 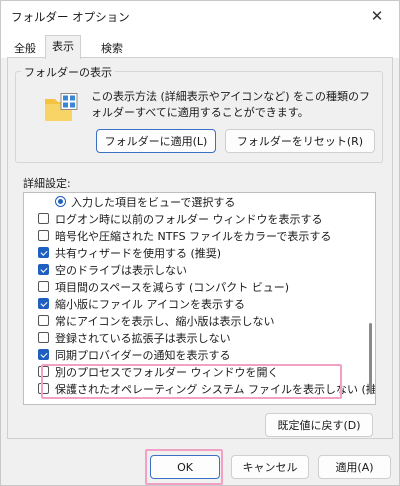 I want to click on radio-button, so click(x=60, y=201).